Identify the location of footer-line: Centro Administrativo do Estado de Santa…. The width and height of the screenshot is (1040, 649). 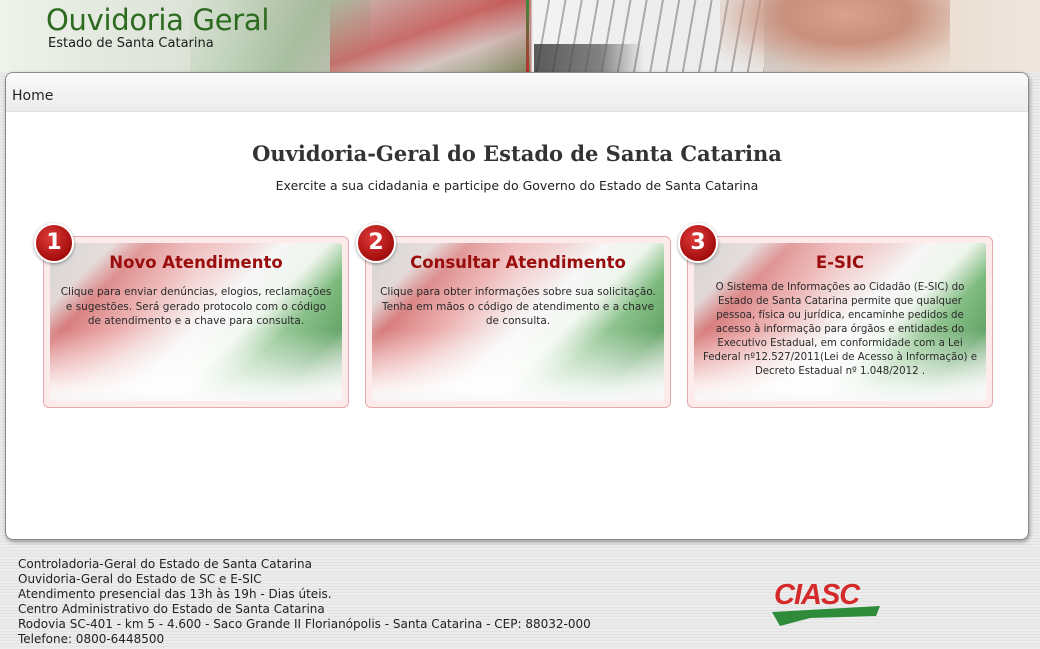
(171, 609).